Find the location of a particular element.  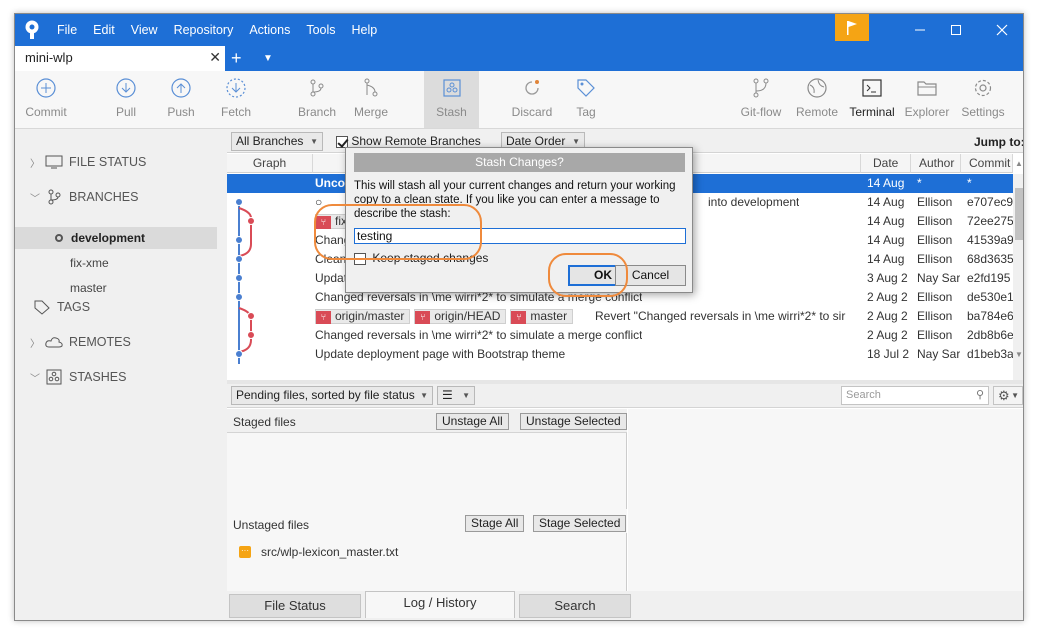

col-author: Author is located at coordinates (936, 163).